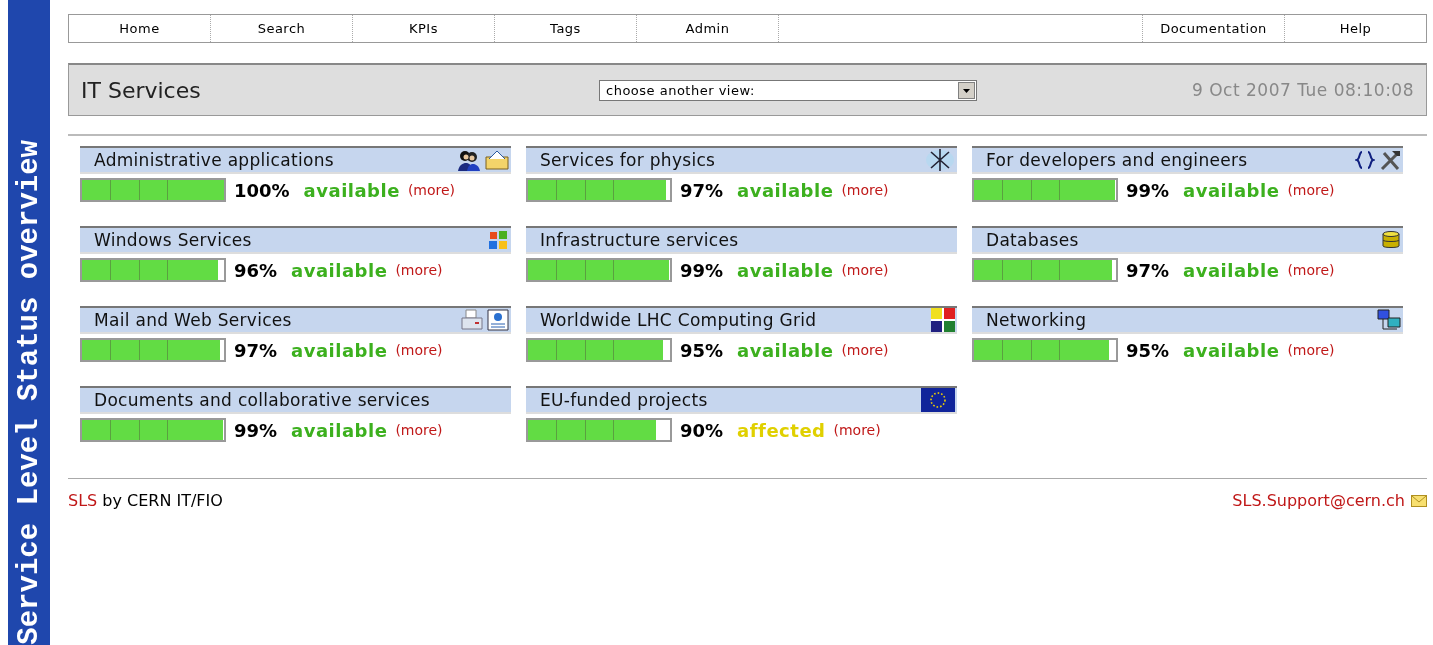 The height and width of the screenshot is (645, 1433). What do you see at coordinates (678, 320) in the screenshot?
I see `service-title: Worldwide LHC Computing Grid` at bounding box center [678, 320].